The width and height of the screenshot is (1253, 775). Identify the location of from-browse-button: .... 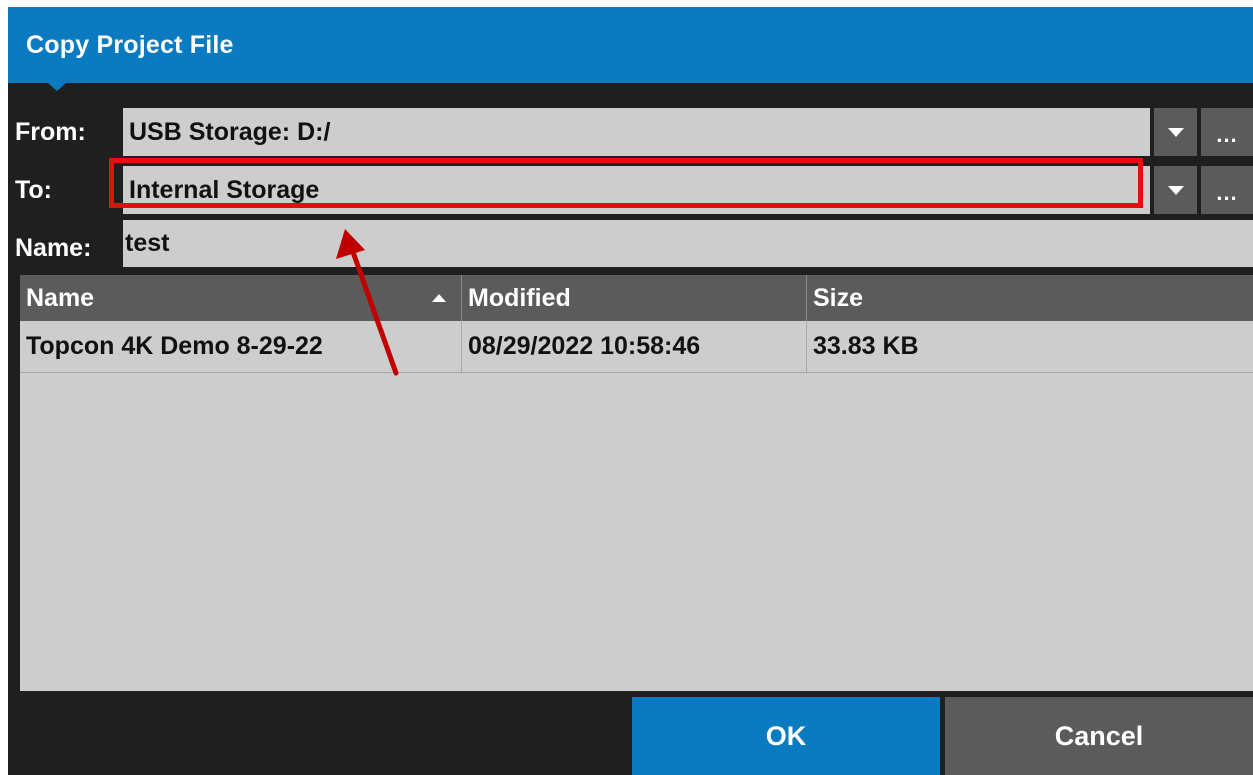
(1227, 132).